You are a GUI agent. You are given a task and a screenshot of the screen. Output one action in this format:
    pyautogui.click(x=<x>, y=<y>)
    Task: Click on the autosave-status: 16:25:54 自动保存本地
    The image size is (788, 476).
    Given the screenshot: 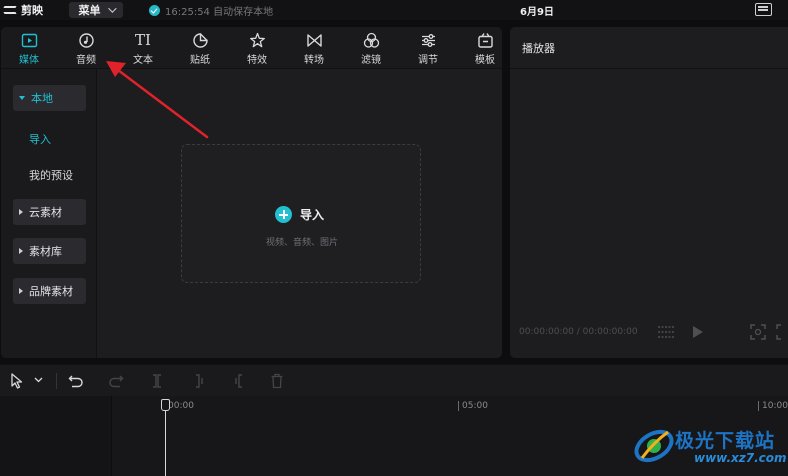 What is the action you would take?
    pyautogui.click(x=211, y=10)
    